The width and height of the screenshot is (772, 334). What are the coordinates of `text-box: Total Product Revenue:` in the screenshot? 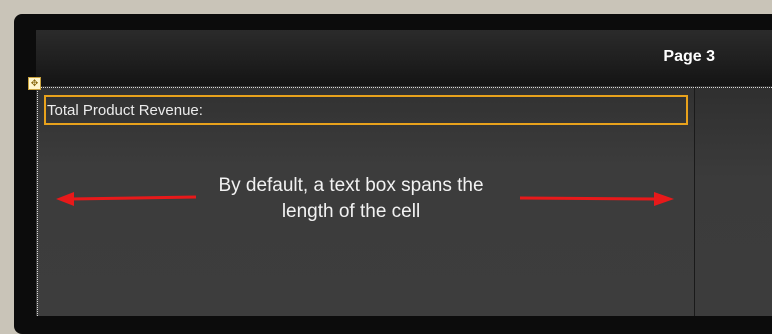 It's located at (366, 110).